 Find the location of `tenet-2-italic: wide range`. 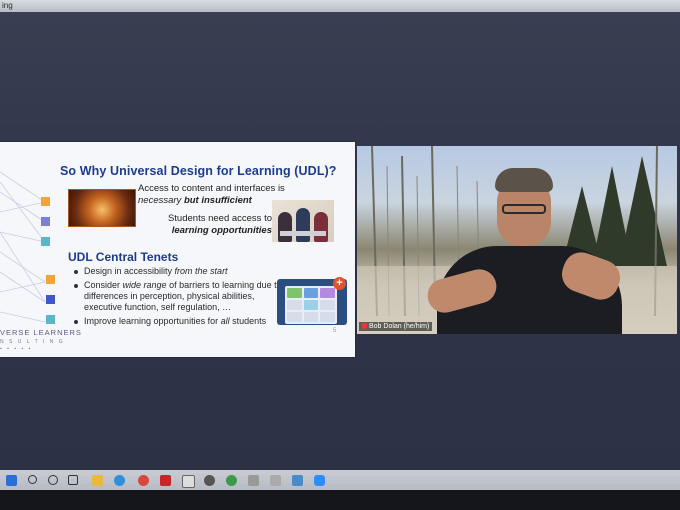

tenet-2-italic: wide range is located at coordinates (144, 285).